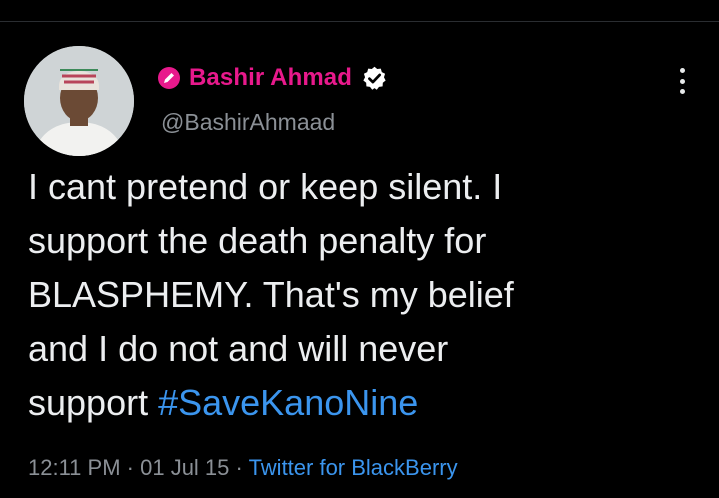  Describe the element at coordinates (374, 78) in the screenshot. I see `verified-badge-icon` at that location.